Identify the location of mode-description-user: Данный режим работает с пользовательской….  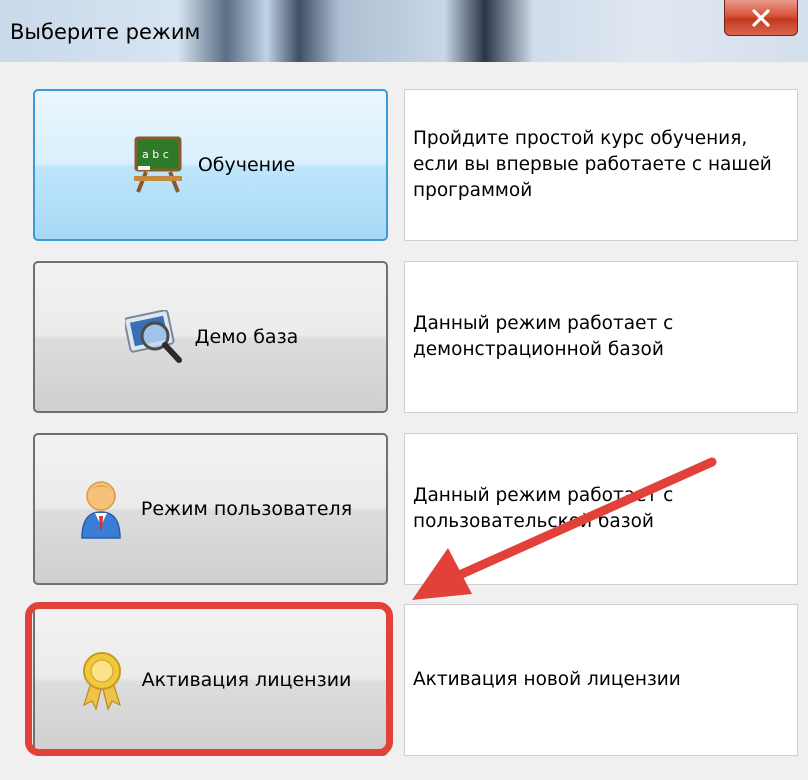
(601, 509).